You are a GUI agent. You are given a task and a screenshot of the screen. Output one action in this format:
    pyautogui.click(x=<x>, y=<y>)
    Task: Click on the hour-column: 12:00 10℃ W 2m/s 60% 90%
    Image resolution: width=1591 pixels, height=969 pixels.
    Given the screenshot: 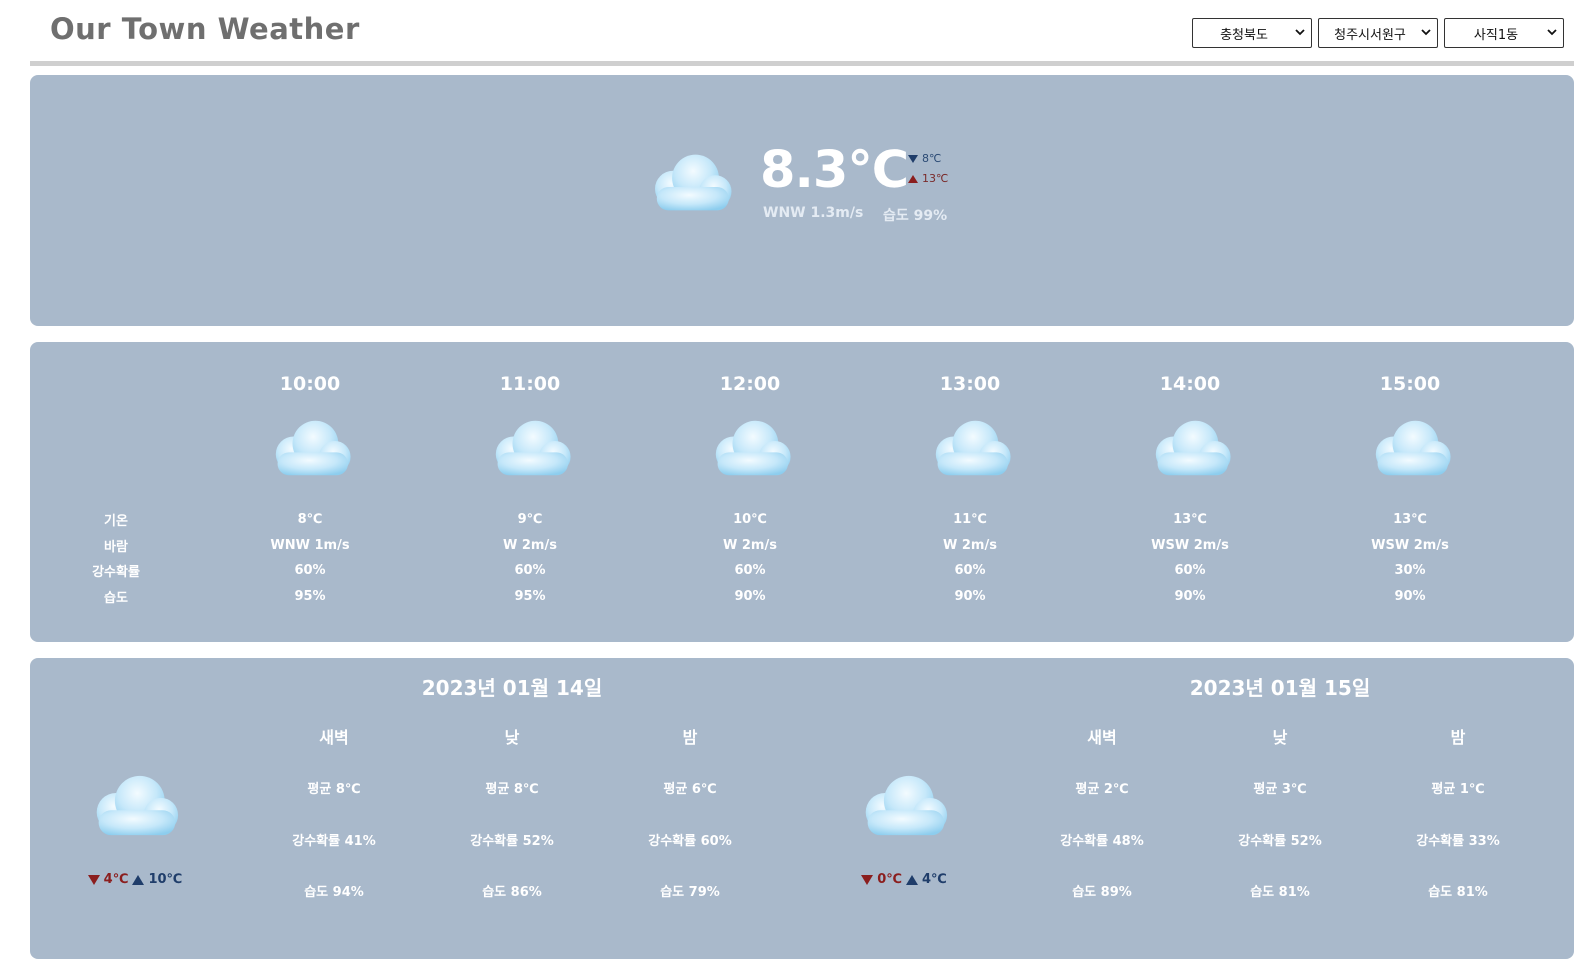 What is the action you would take?
    pyautogui.click(x=750, y=493)
    